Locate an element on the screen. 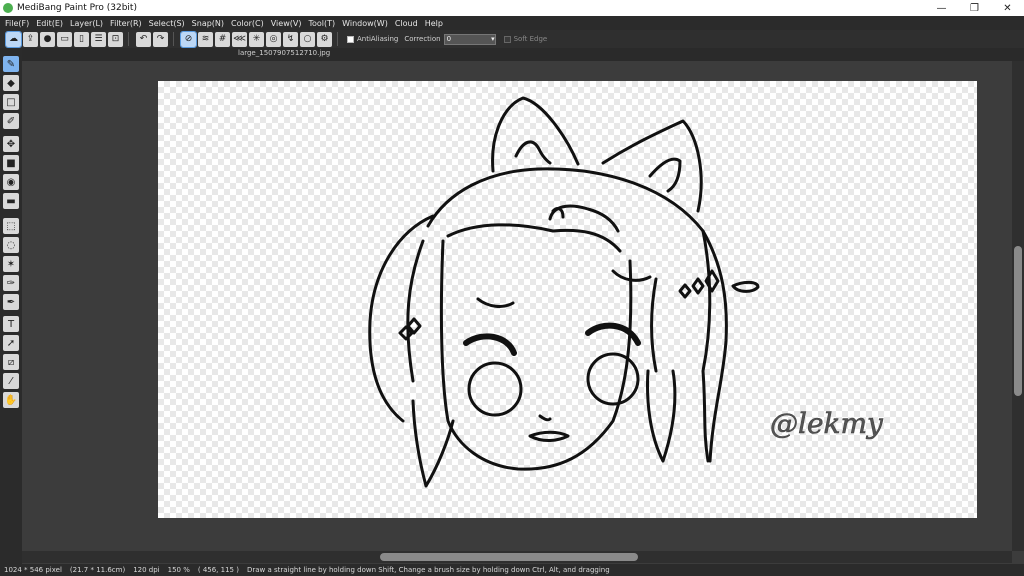 This screenshot has width=1024, height=576. nose is located at coordinates (545, 418).